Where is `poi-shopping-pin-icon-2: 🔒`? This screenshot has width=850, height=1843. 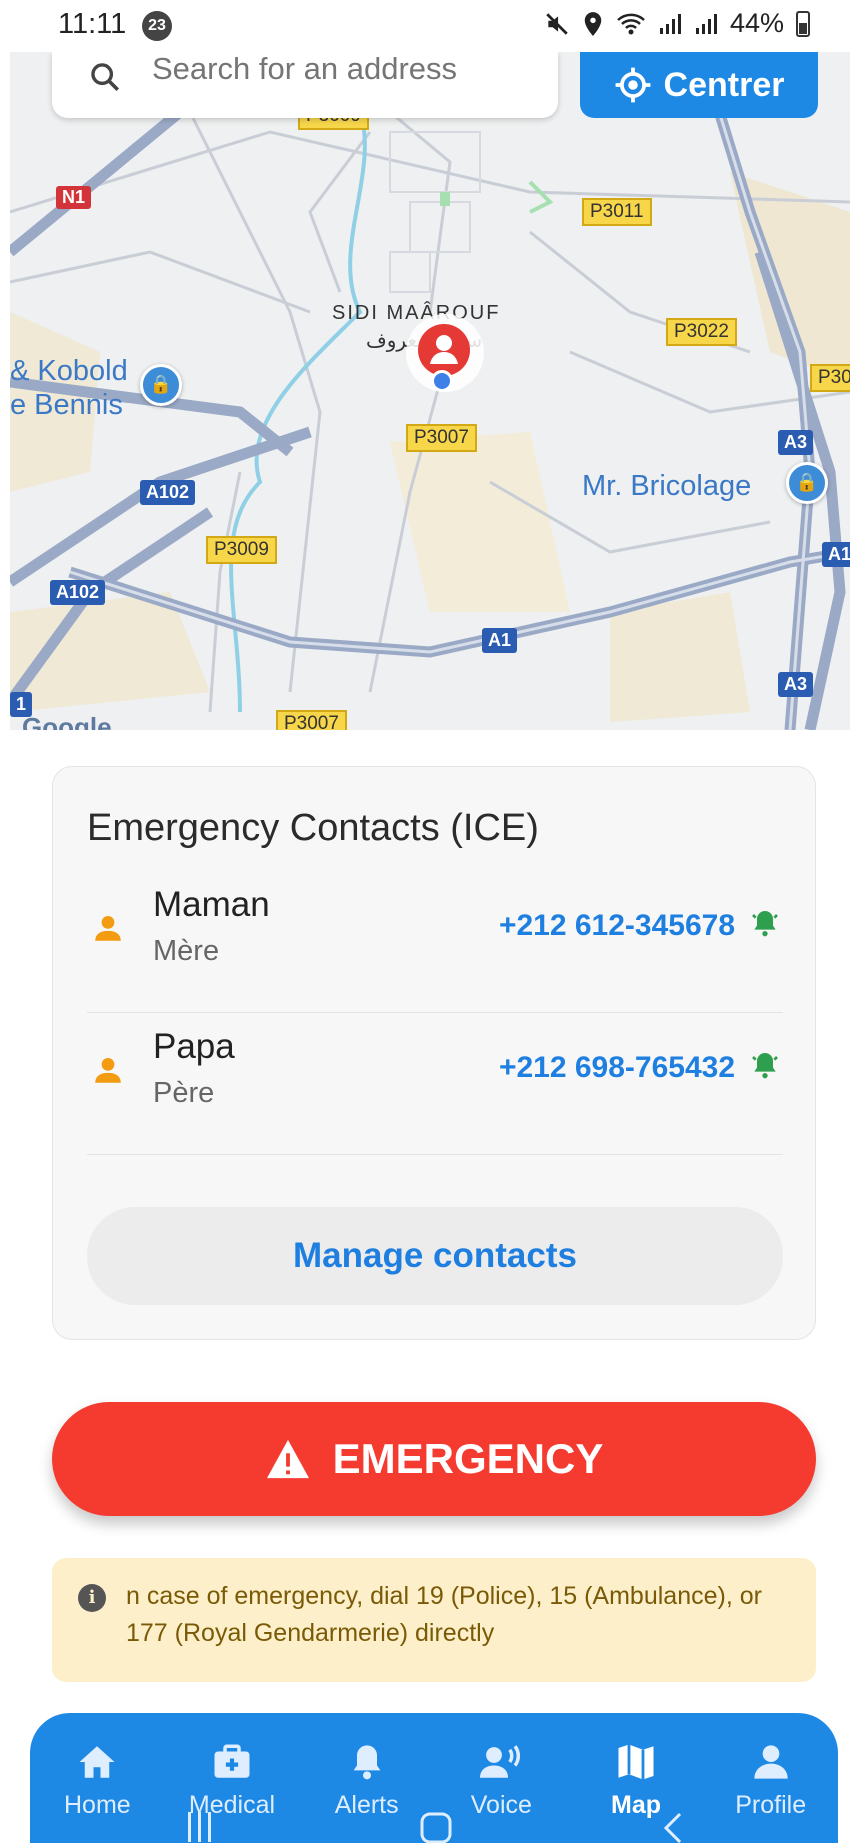
poi-shopping-pin-icon-2: 🔒 is located at coordinates (807, 483).